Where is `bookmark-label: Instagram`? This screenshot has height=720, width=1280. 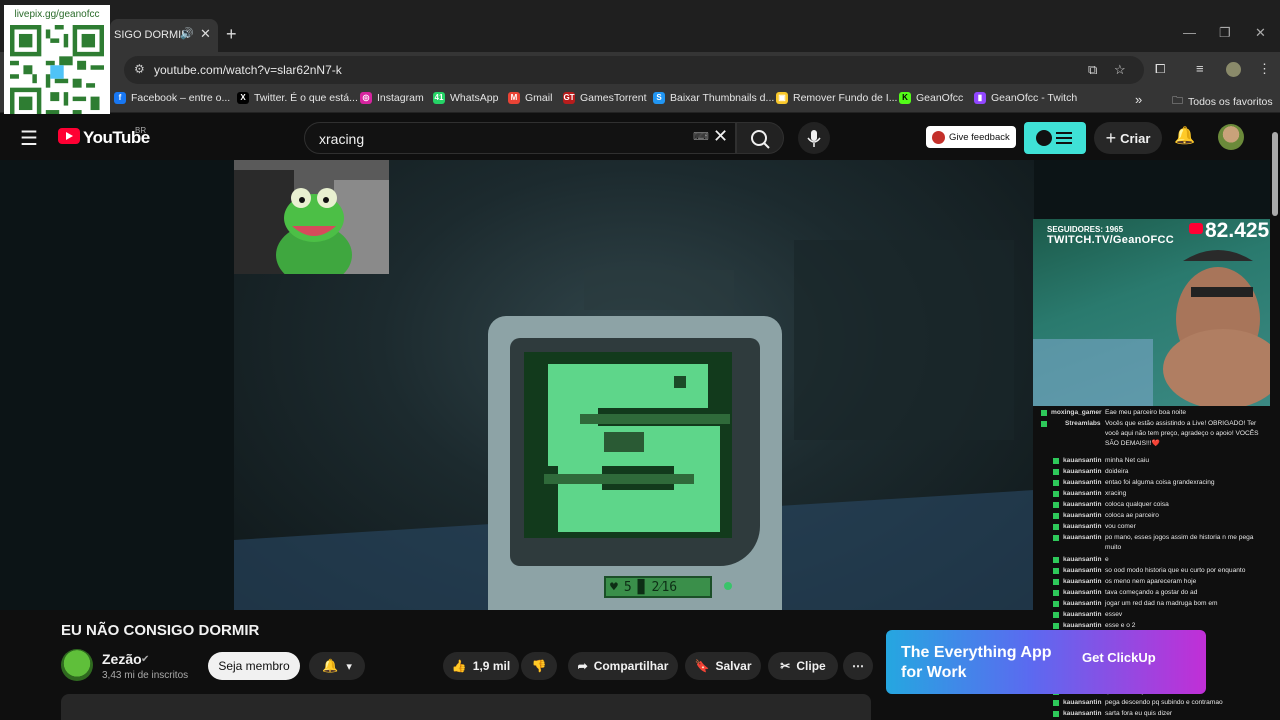 bookmark-label: Instagram is located at coordinates (400, 98).